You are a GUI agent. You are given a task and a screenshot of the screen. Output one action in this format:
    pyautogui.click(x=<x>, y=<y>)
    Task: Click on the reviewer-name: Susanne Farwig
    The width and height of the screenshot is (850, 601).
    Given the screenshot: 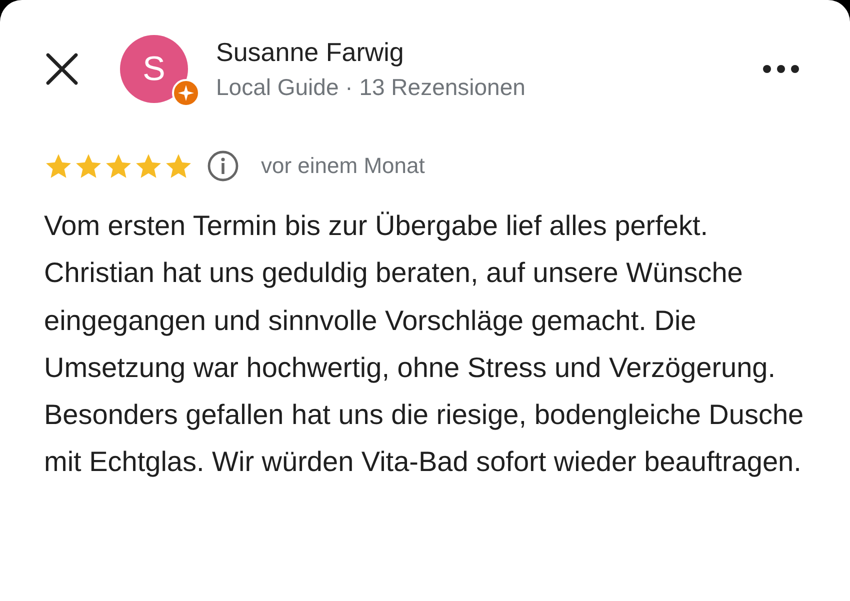 What is the action you would take?
    pyautogui.click(x=371, y=52)
    